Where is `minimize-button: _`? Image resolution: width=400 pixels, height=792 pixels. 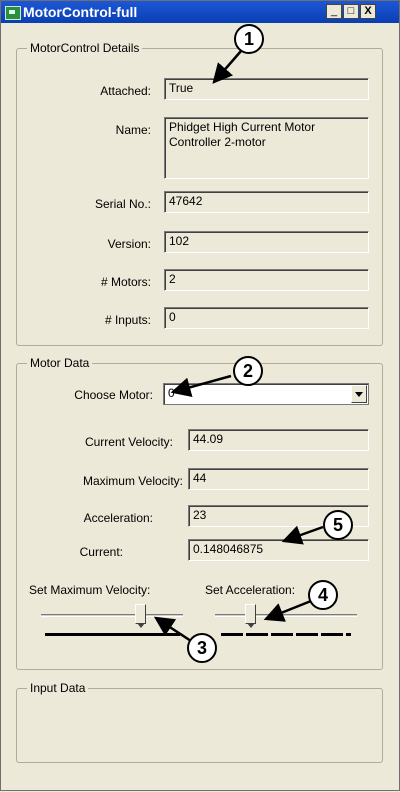 minimize-button: _ is located at coordinates (334, 11).